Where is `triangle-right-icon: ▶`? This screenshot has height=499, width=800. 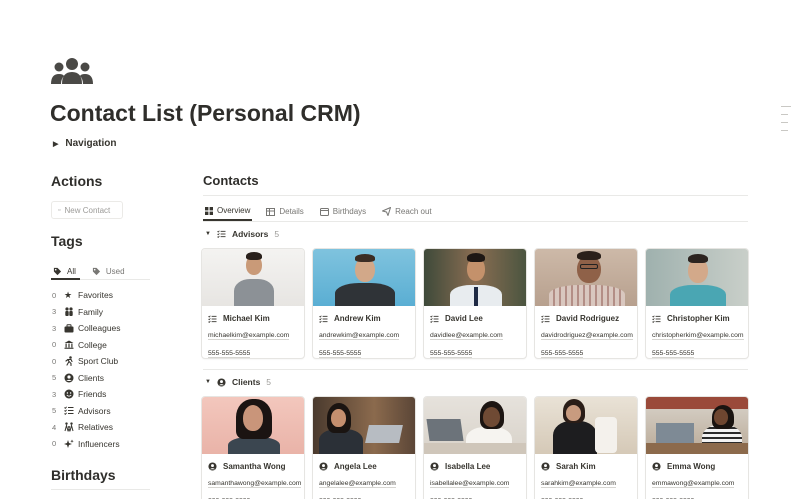
triangle-right-icon: ▶ is located at coordinates (56, 144).